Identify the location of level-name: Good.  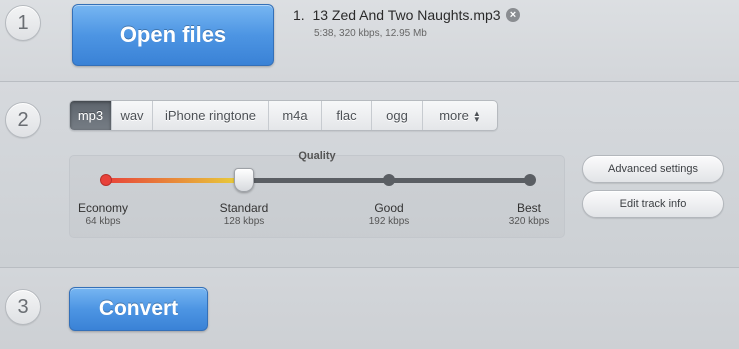
(389, 208).